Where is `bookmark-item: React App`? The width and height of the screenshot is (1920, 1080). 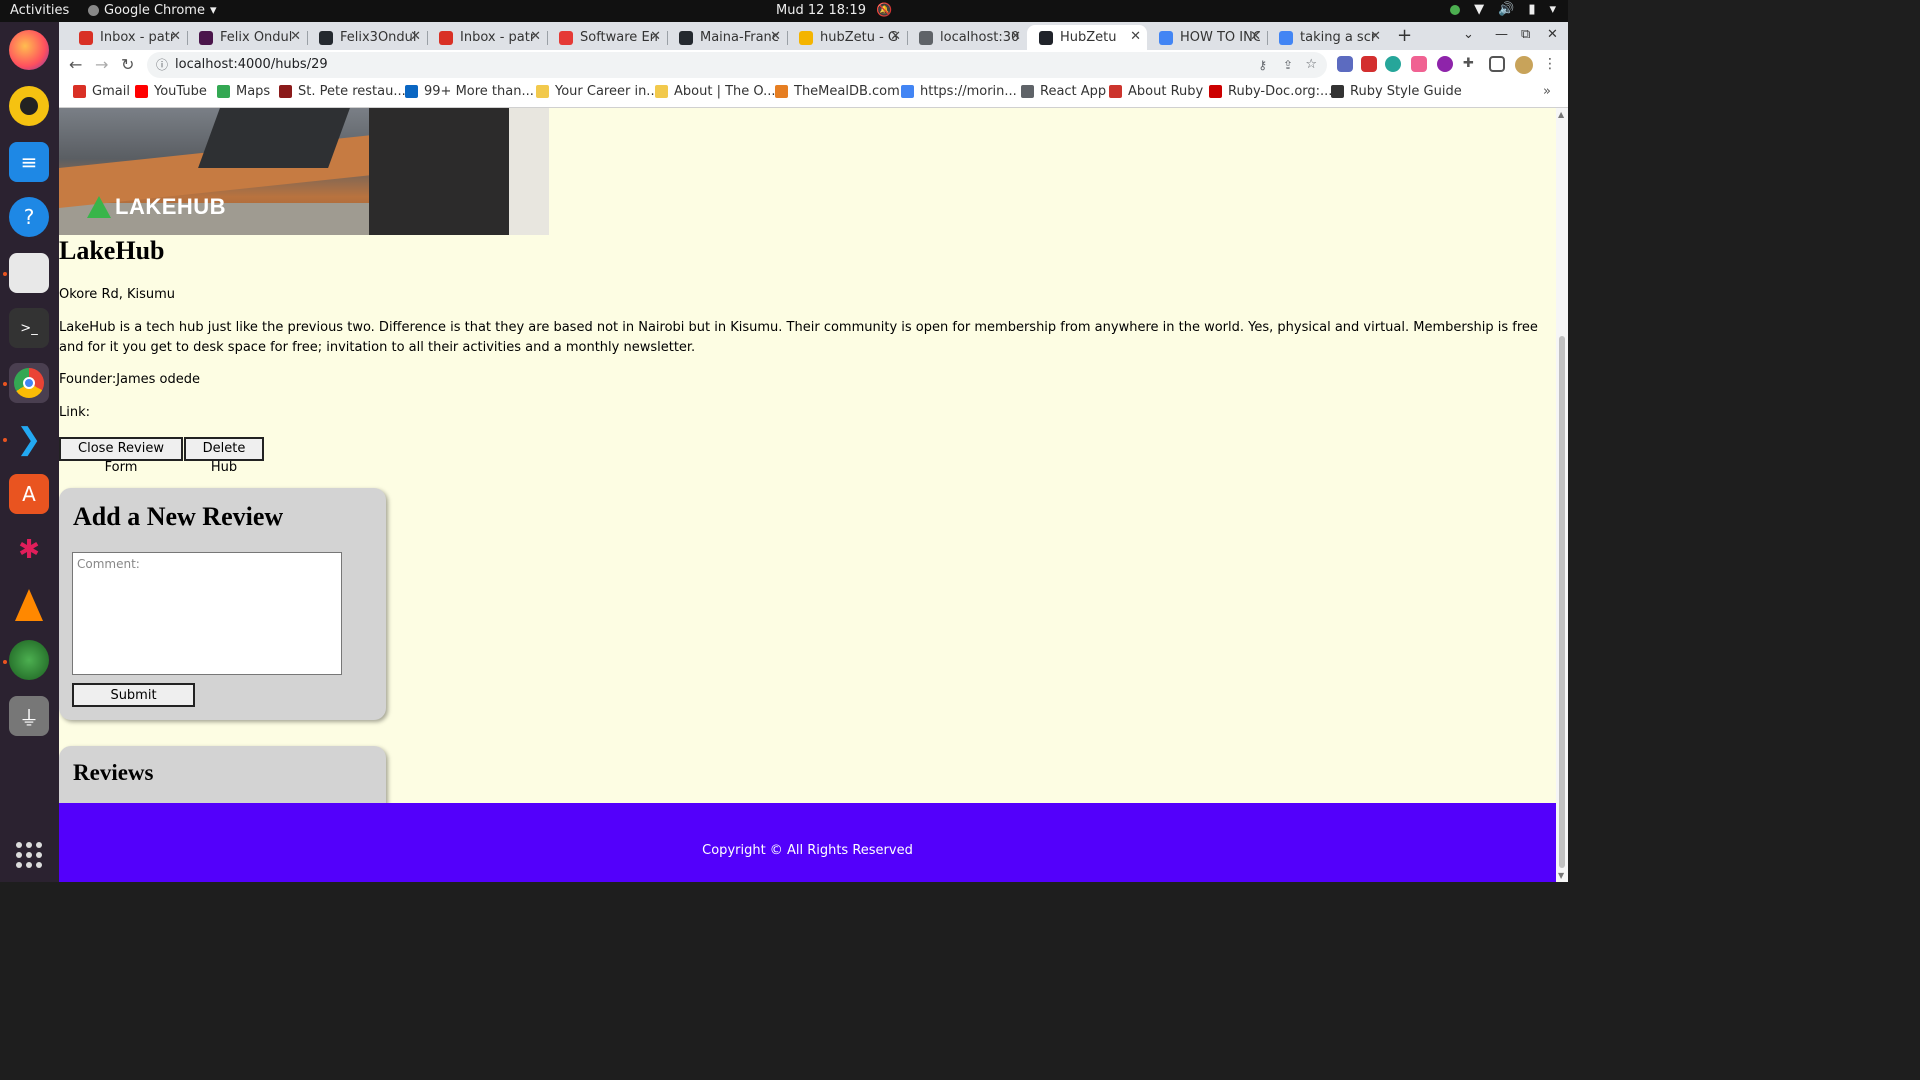 bookmark-item: React App is located at coordinates (1063, 91).